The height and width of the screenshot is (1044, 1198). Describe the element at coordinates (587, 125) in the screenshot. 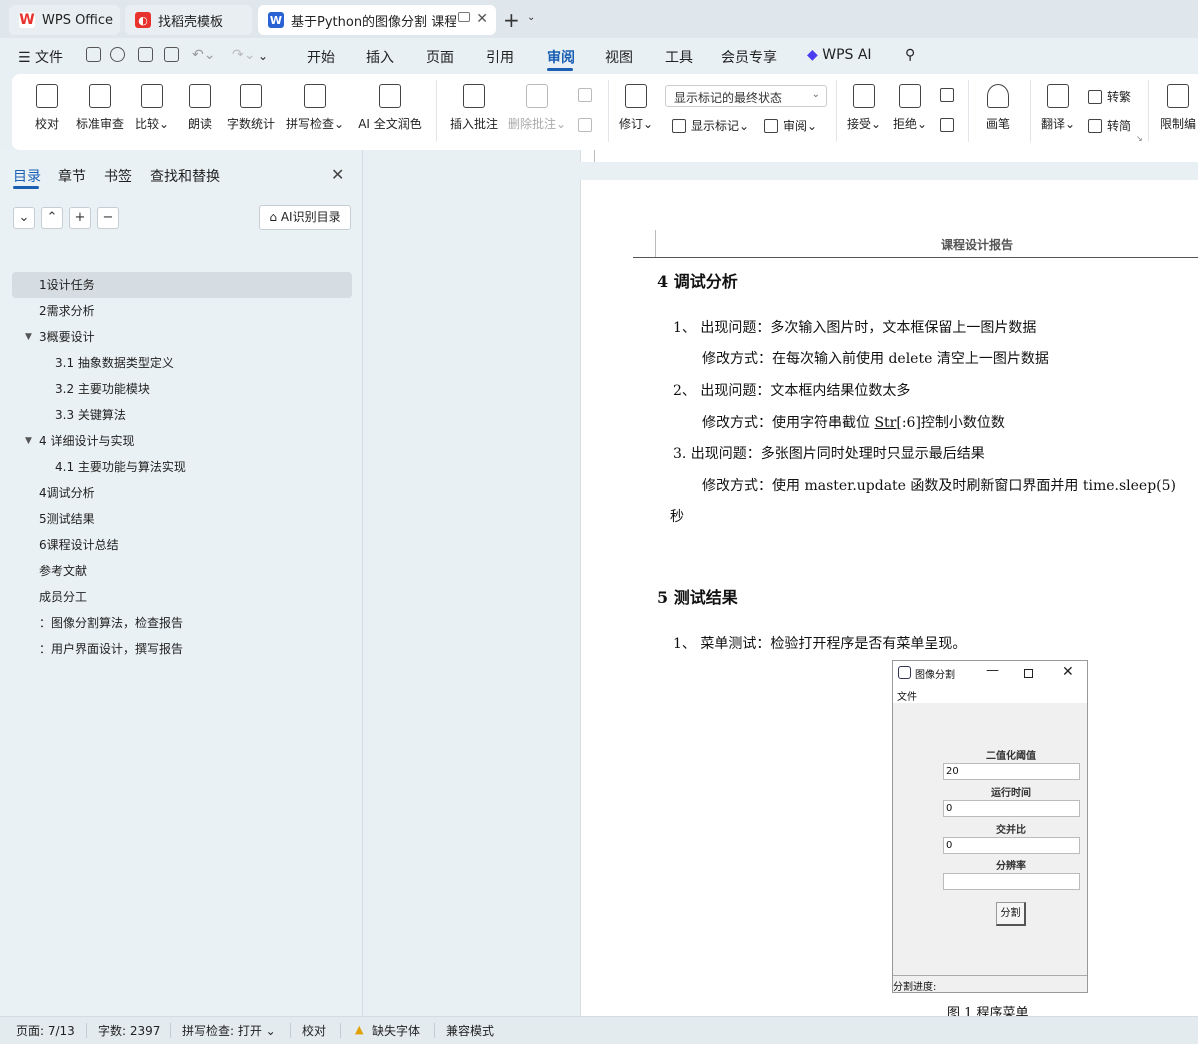

I see `next-comment-icon` at that location.